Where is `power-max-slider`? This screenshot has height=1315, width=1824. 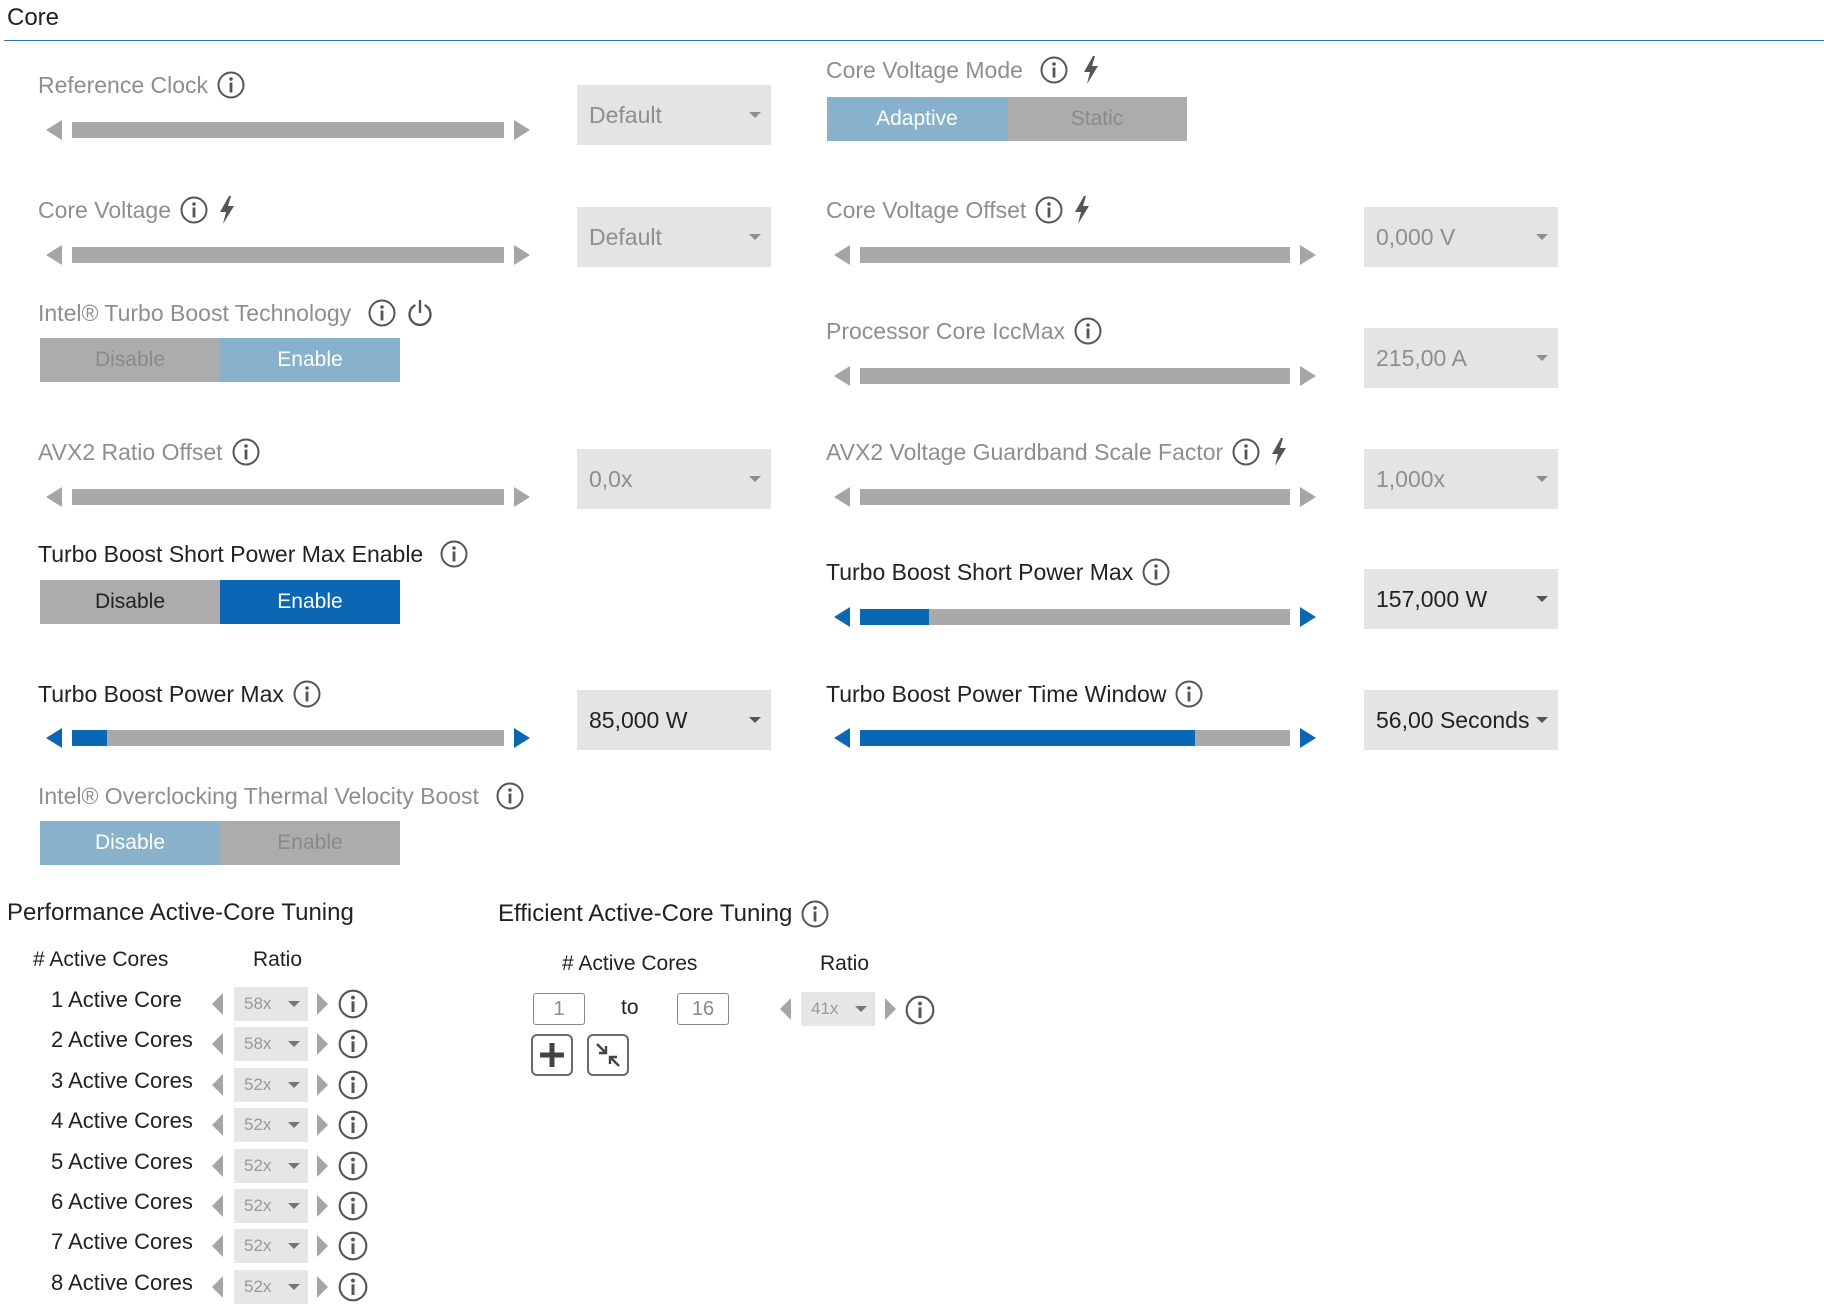
power-max-slider is located at coordinates (288, 738).